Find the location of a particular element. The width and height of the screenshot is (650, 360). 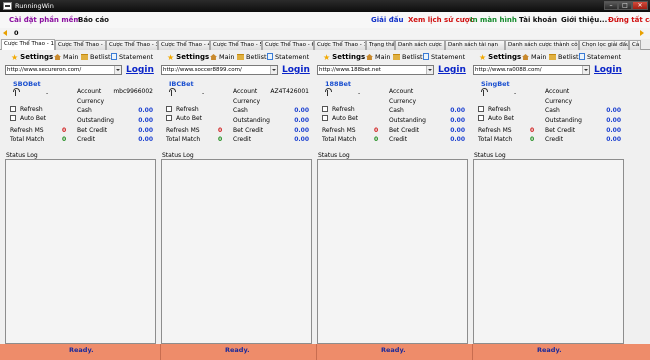

betlist-label: Betlist is located at coordinates (256, 57).